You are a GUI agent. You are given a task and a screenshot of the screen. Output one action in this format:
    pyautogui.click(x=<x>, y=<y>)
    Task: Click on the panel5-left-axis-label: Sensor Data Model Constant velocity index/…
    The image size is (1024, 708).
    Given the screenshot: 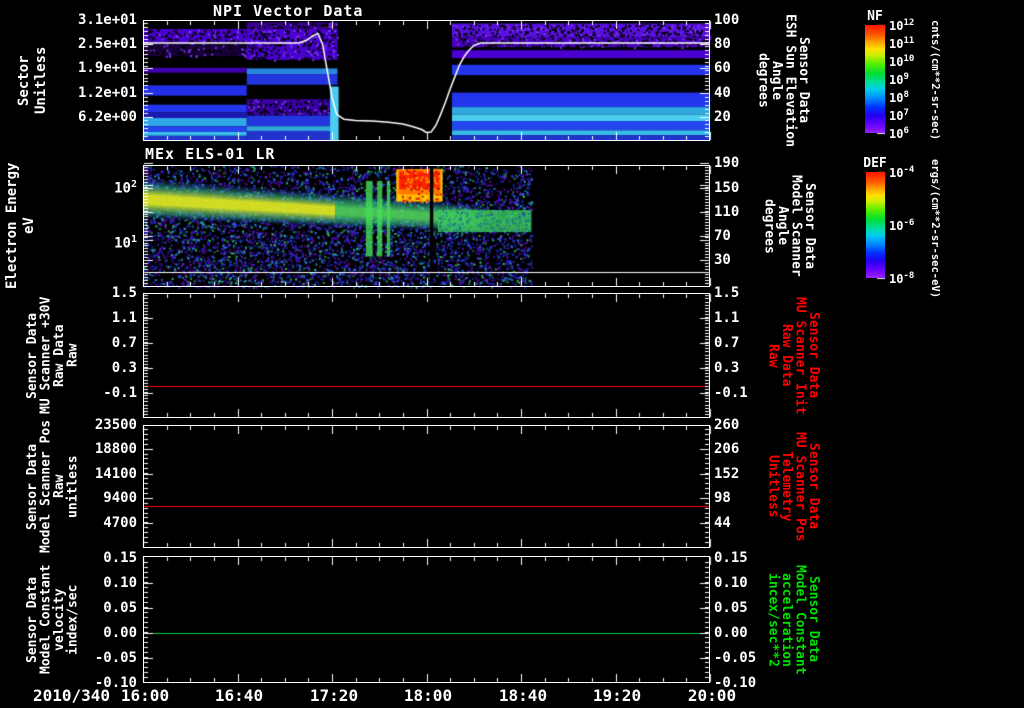 What is the action you would take?
    pyautogui.click(x=53, y=619)
    